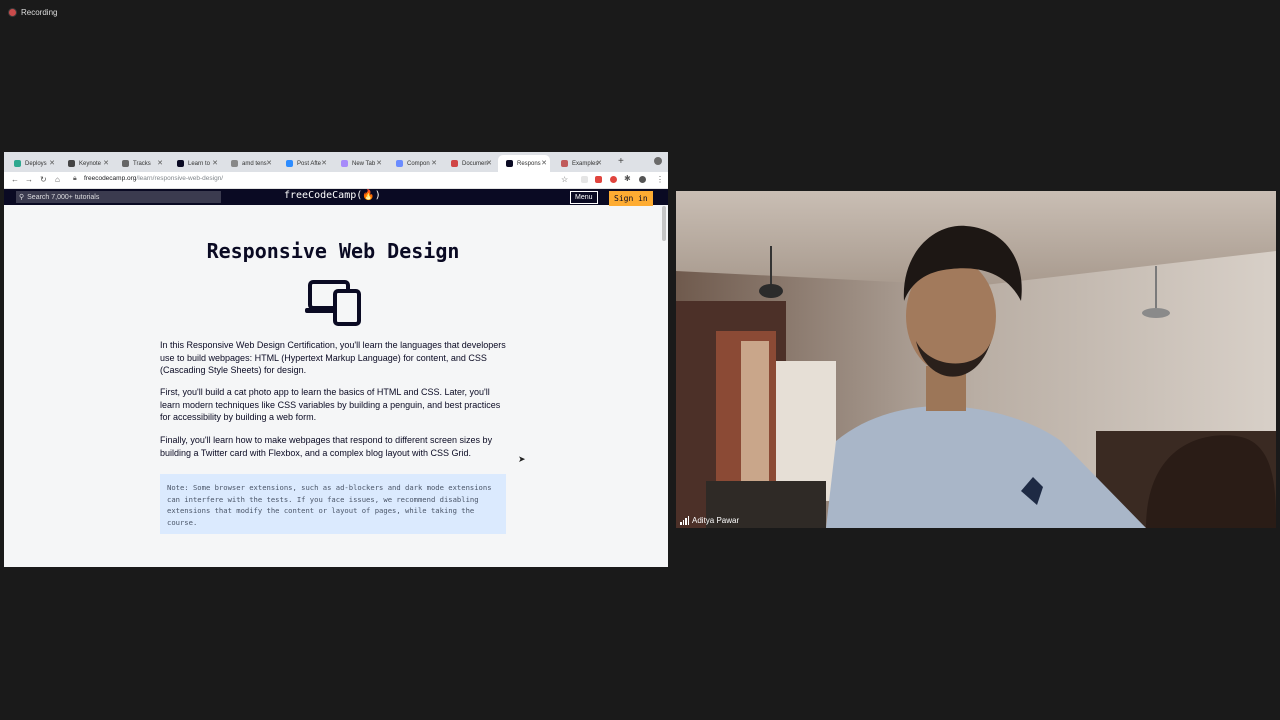 This screenshot has height=720, width=1280. I want to click on tab-amd: amd tens ✕, so click(249, 163).